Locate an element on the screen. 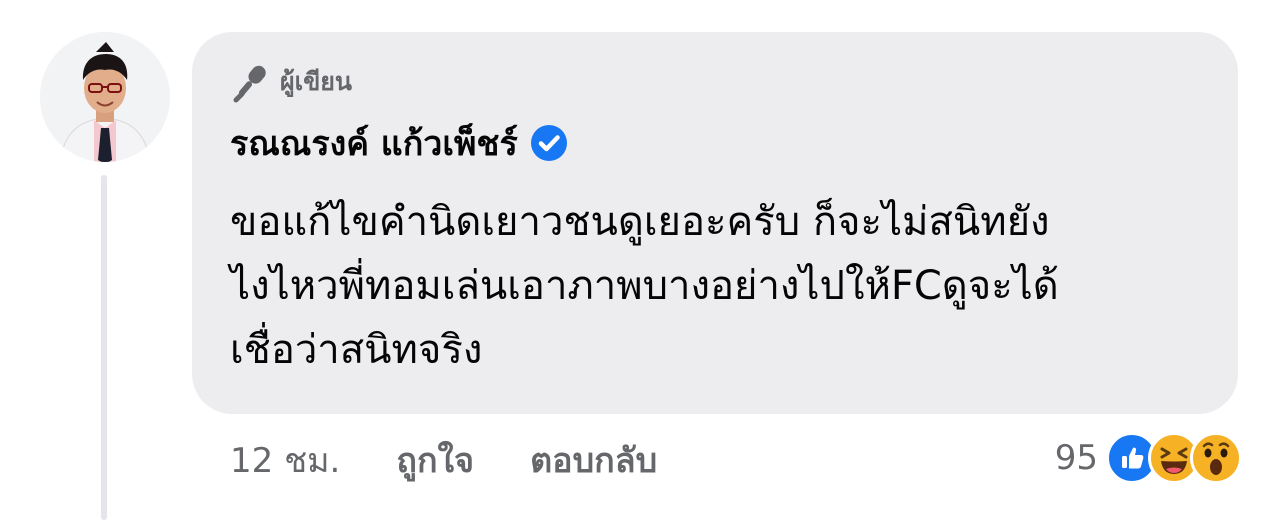 This screenshot has width=1280, height=520. reaction-icons is located at coordinates (1174, 458).